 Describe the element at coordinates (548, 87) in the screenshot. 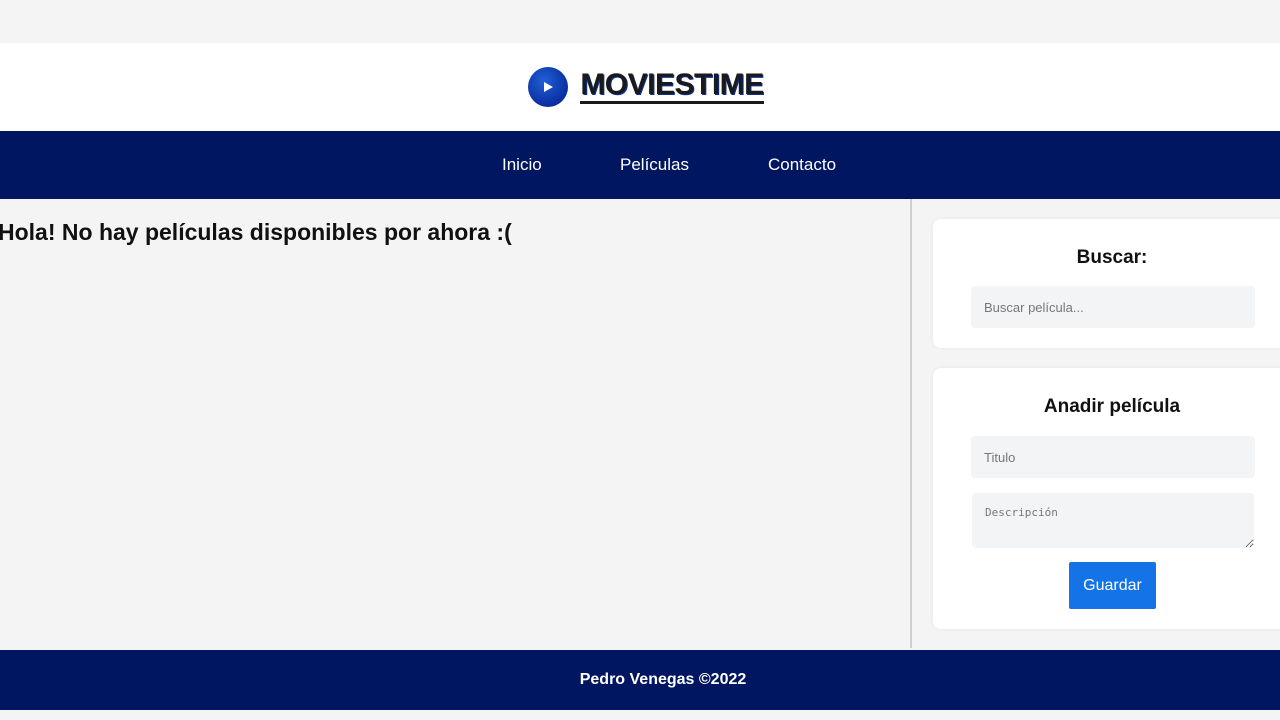

I see `play-icon` at that location.